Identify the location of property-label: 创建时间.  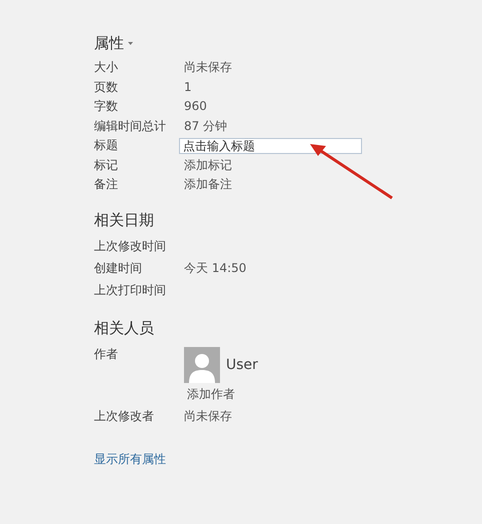
(118, 268).